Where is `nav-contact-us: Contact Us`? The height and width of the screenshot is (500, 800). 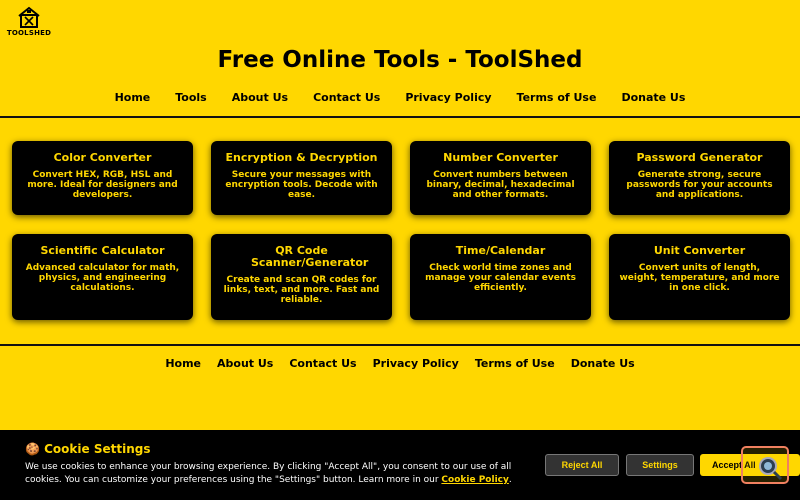
nav-contact-us: Contact Us is located at coordinates (346, 98).